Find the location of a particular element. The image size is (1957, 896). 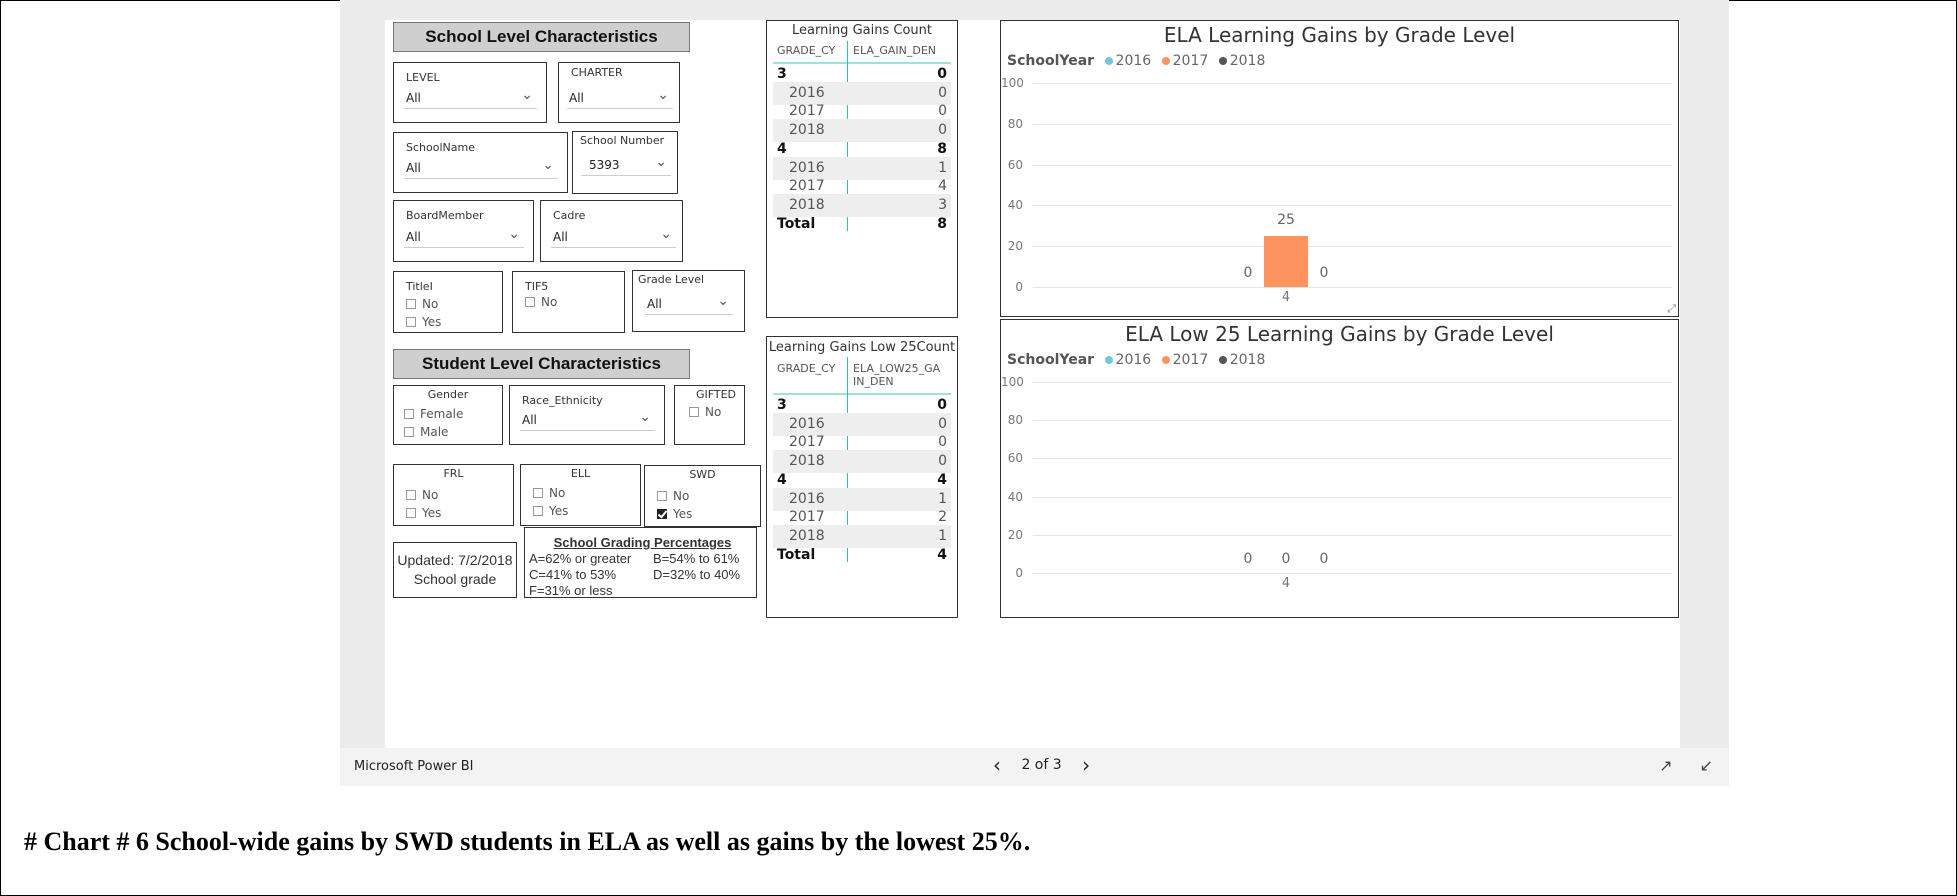

option-label: Female is located at coordinates (442, 414).